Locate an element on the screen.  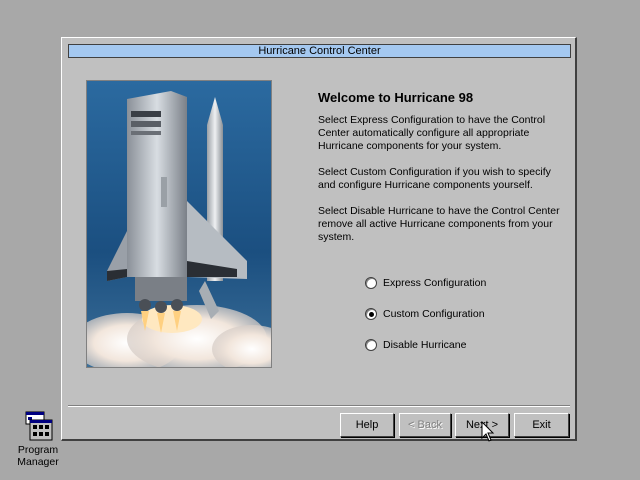
button-divider is located at coordinates (319, 406).